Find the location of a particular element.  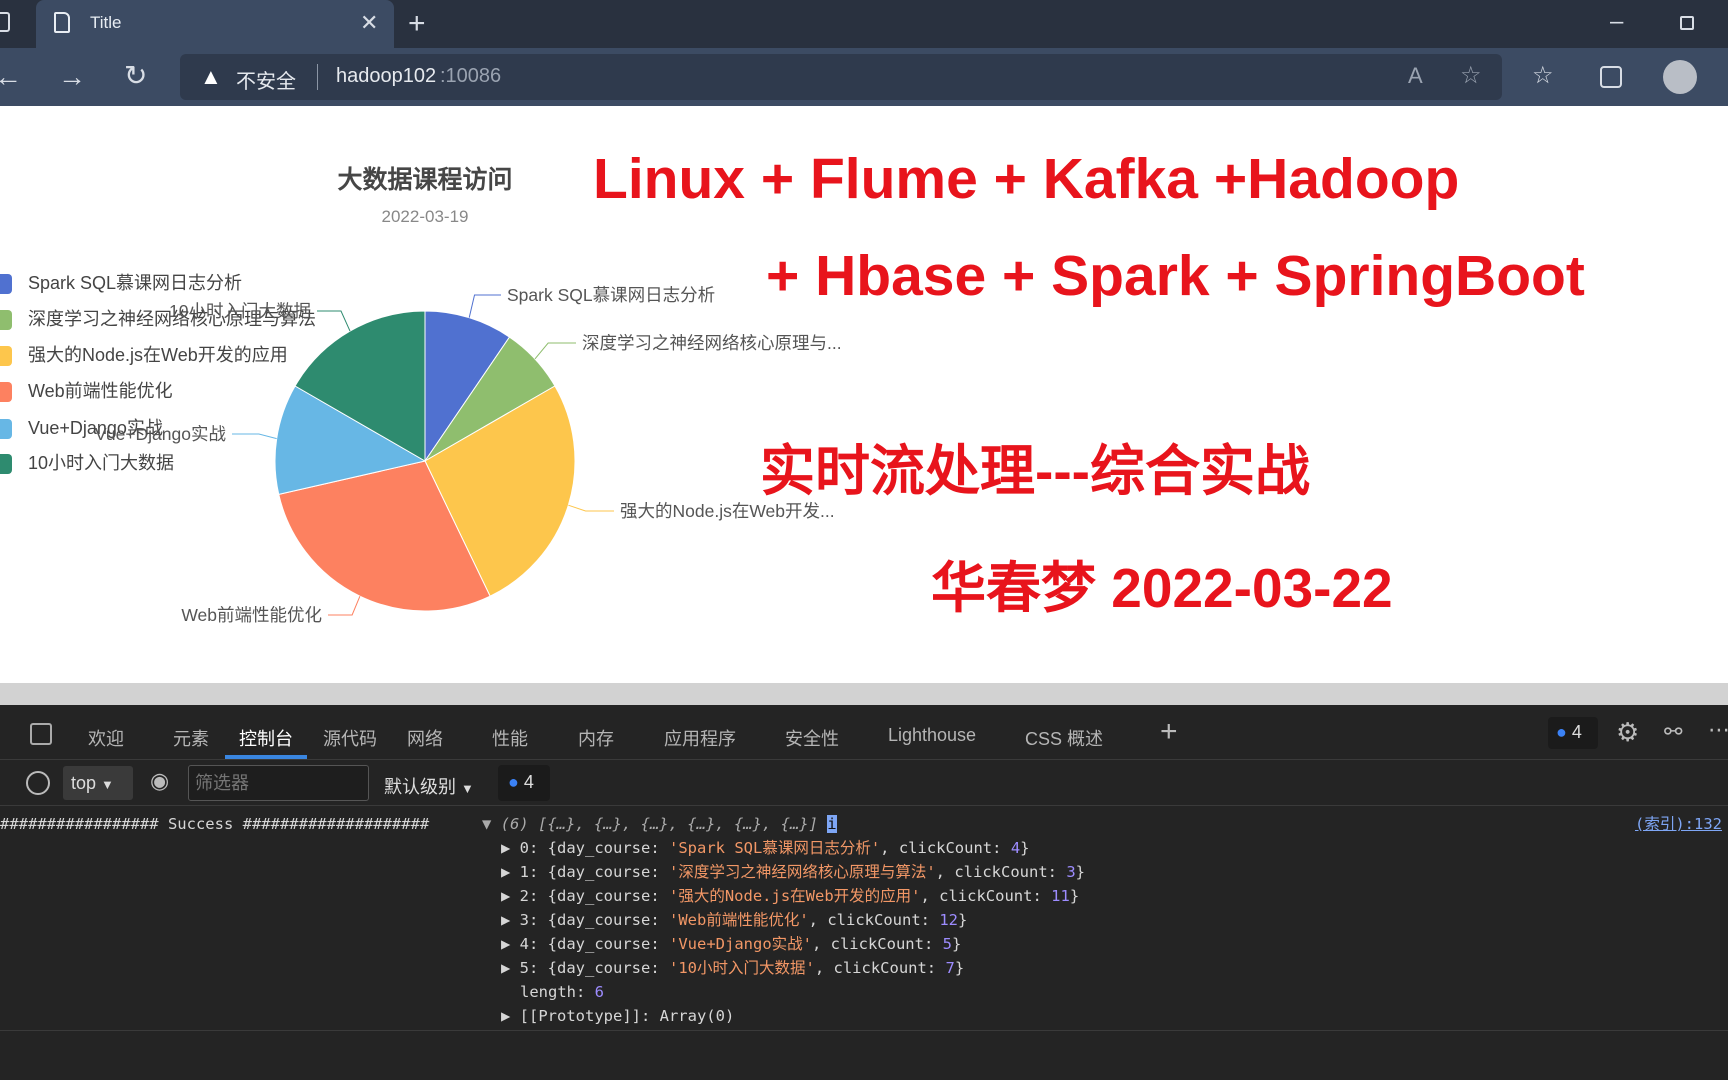

log-level-value: 默认级别 is located at coordinates (420, 787).